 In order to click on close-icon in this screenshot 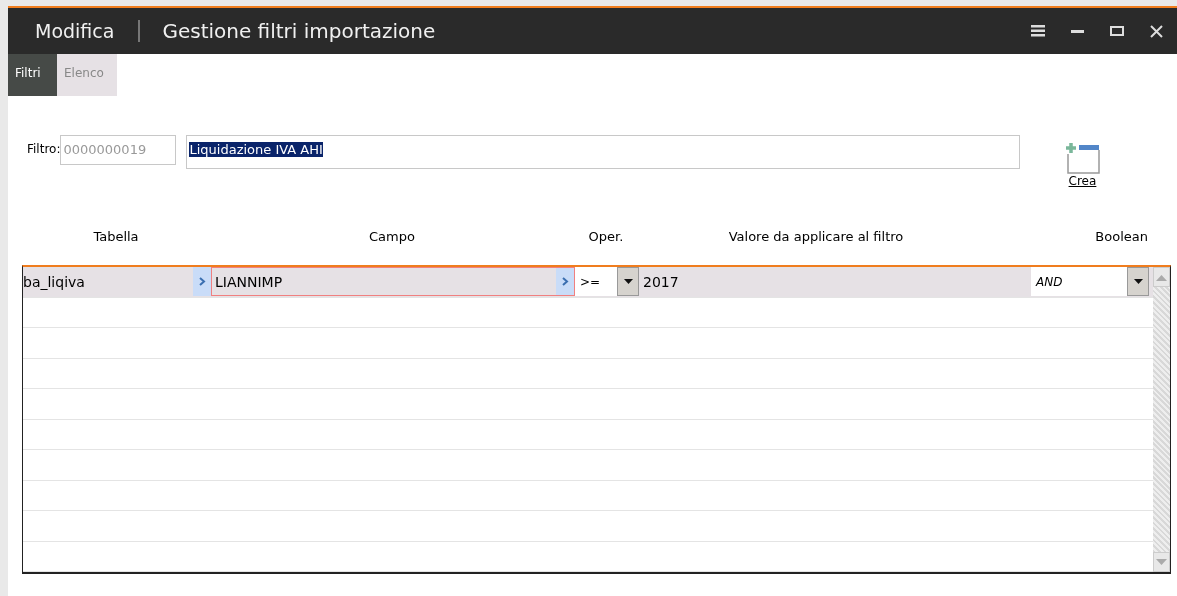, I will do `click(1156, 31)`.